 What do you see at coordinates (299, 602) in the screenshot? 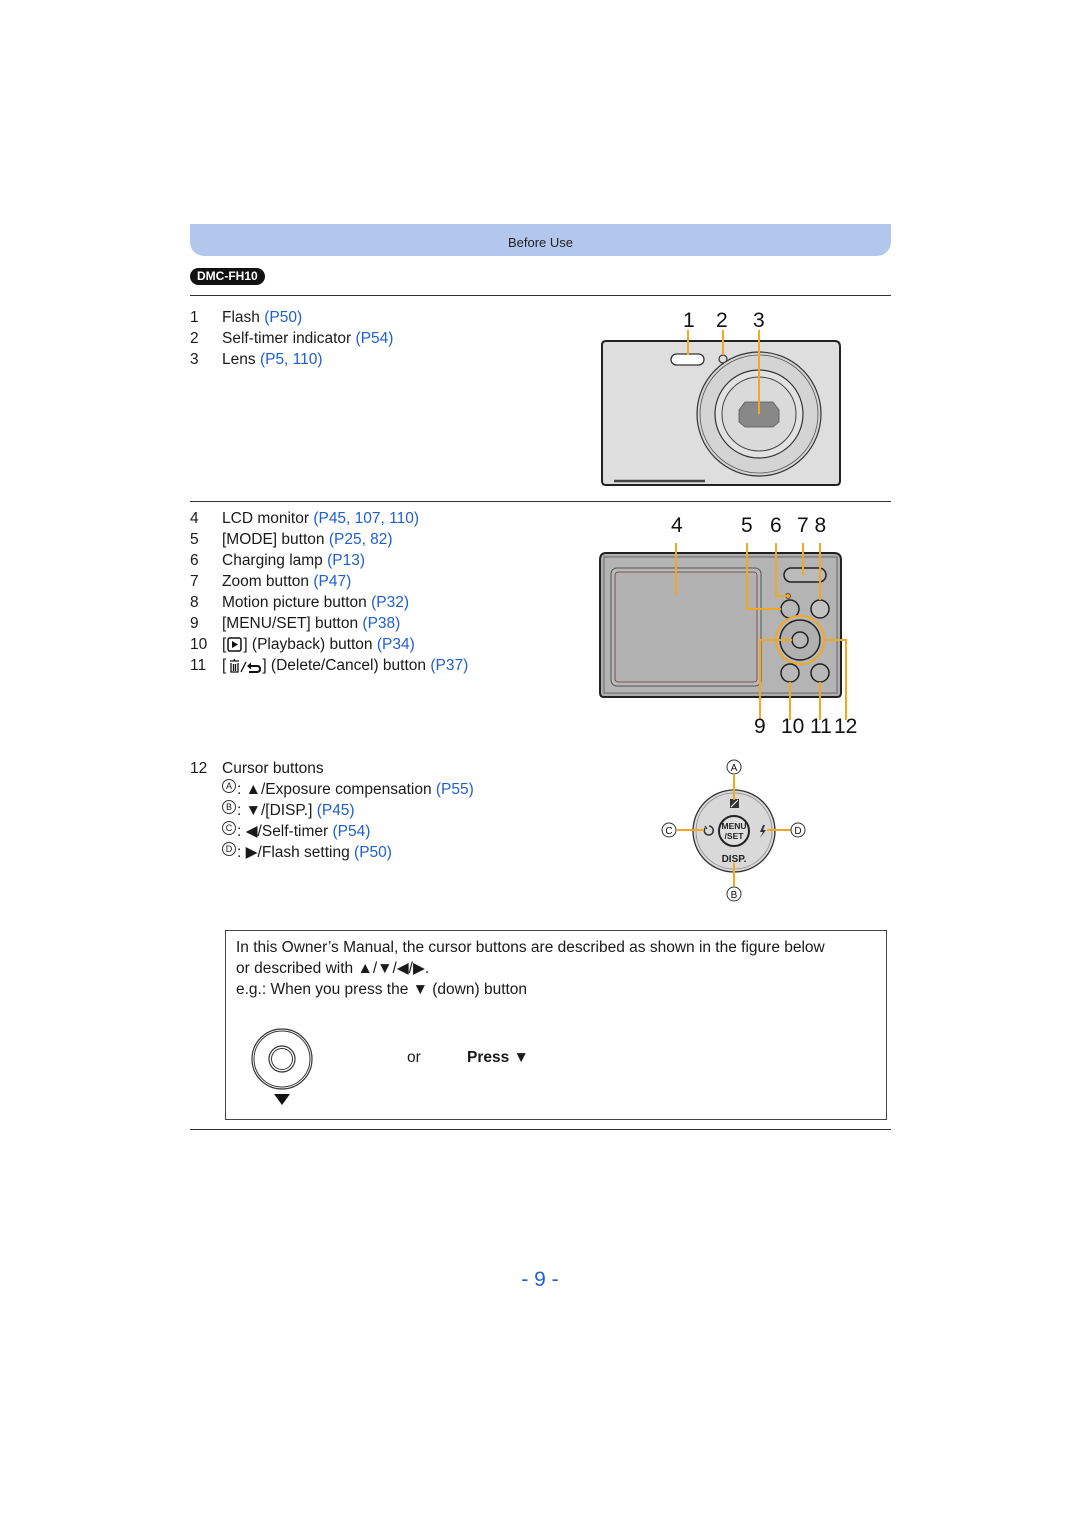
I see `list-item: 8 Motion picture button (P32)` at bounding box center [299, 602].